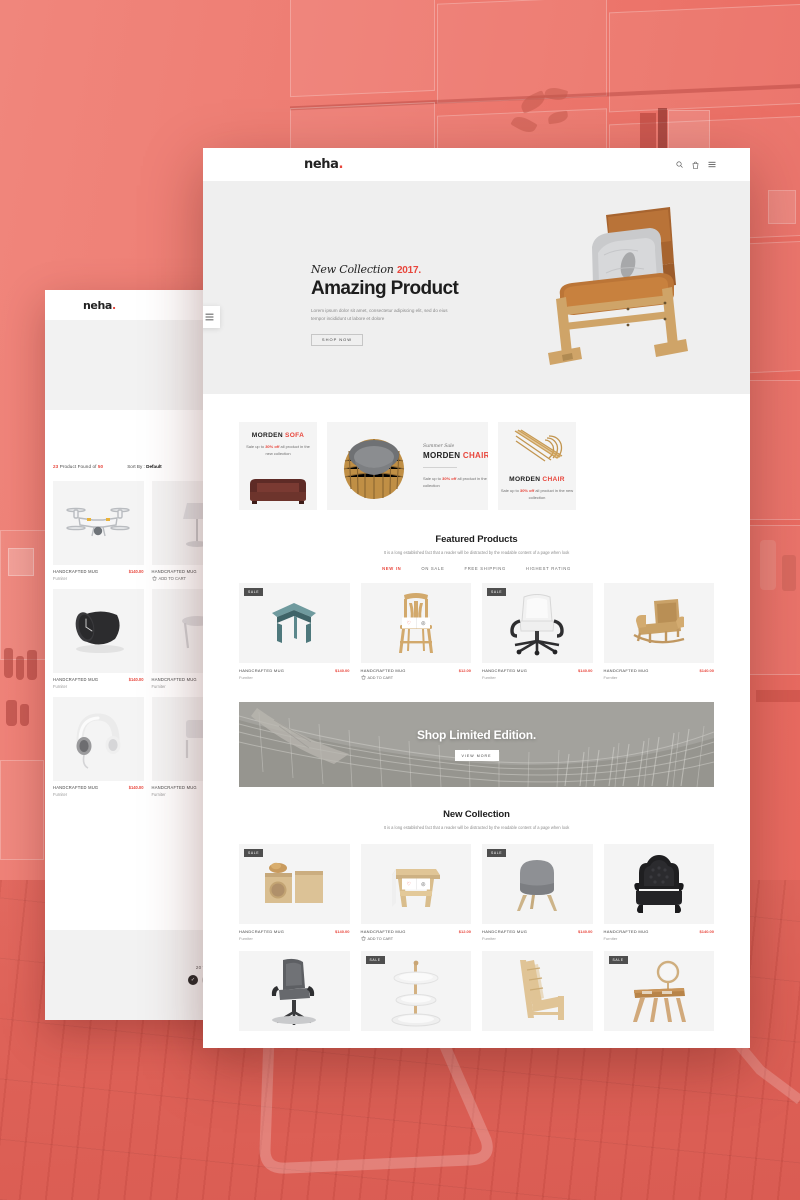  I want to click on product-count-total: 50, so click(100, 466).